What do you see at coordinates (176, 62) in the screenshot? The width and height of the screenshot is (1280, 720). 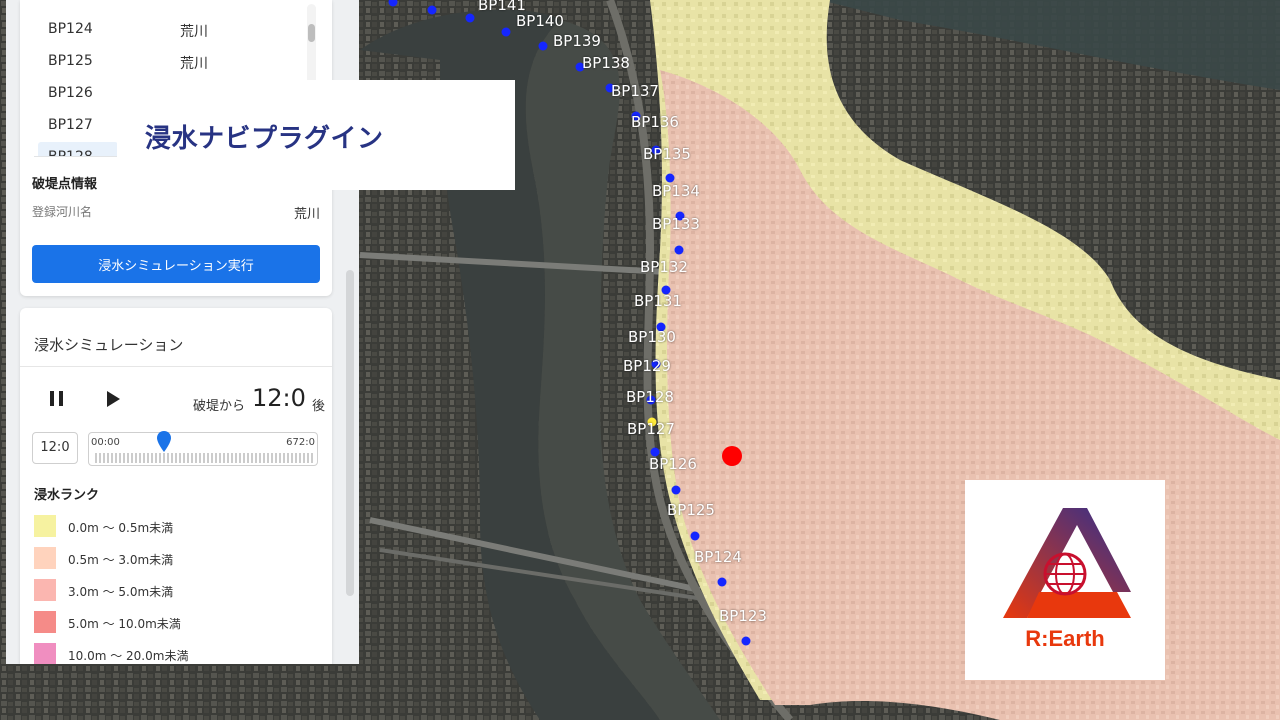 I see `list-item: BP125 荒川` at bounding box center [176, 62].